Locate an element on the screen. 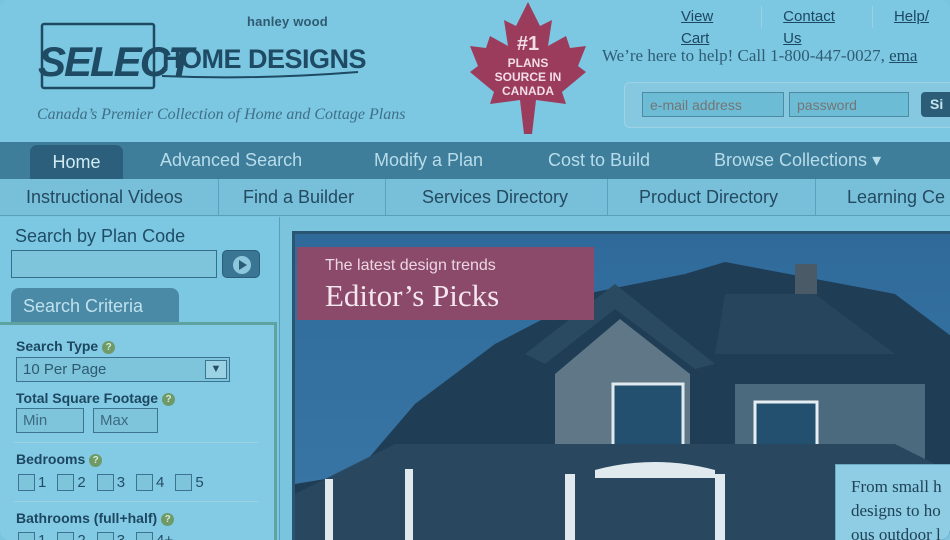 This screenshot has width=950, height=540. search-type-select: 10 Per Page ▼ is located at coordinates (123, 369).